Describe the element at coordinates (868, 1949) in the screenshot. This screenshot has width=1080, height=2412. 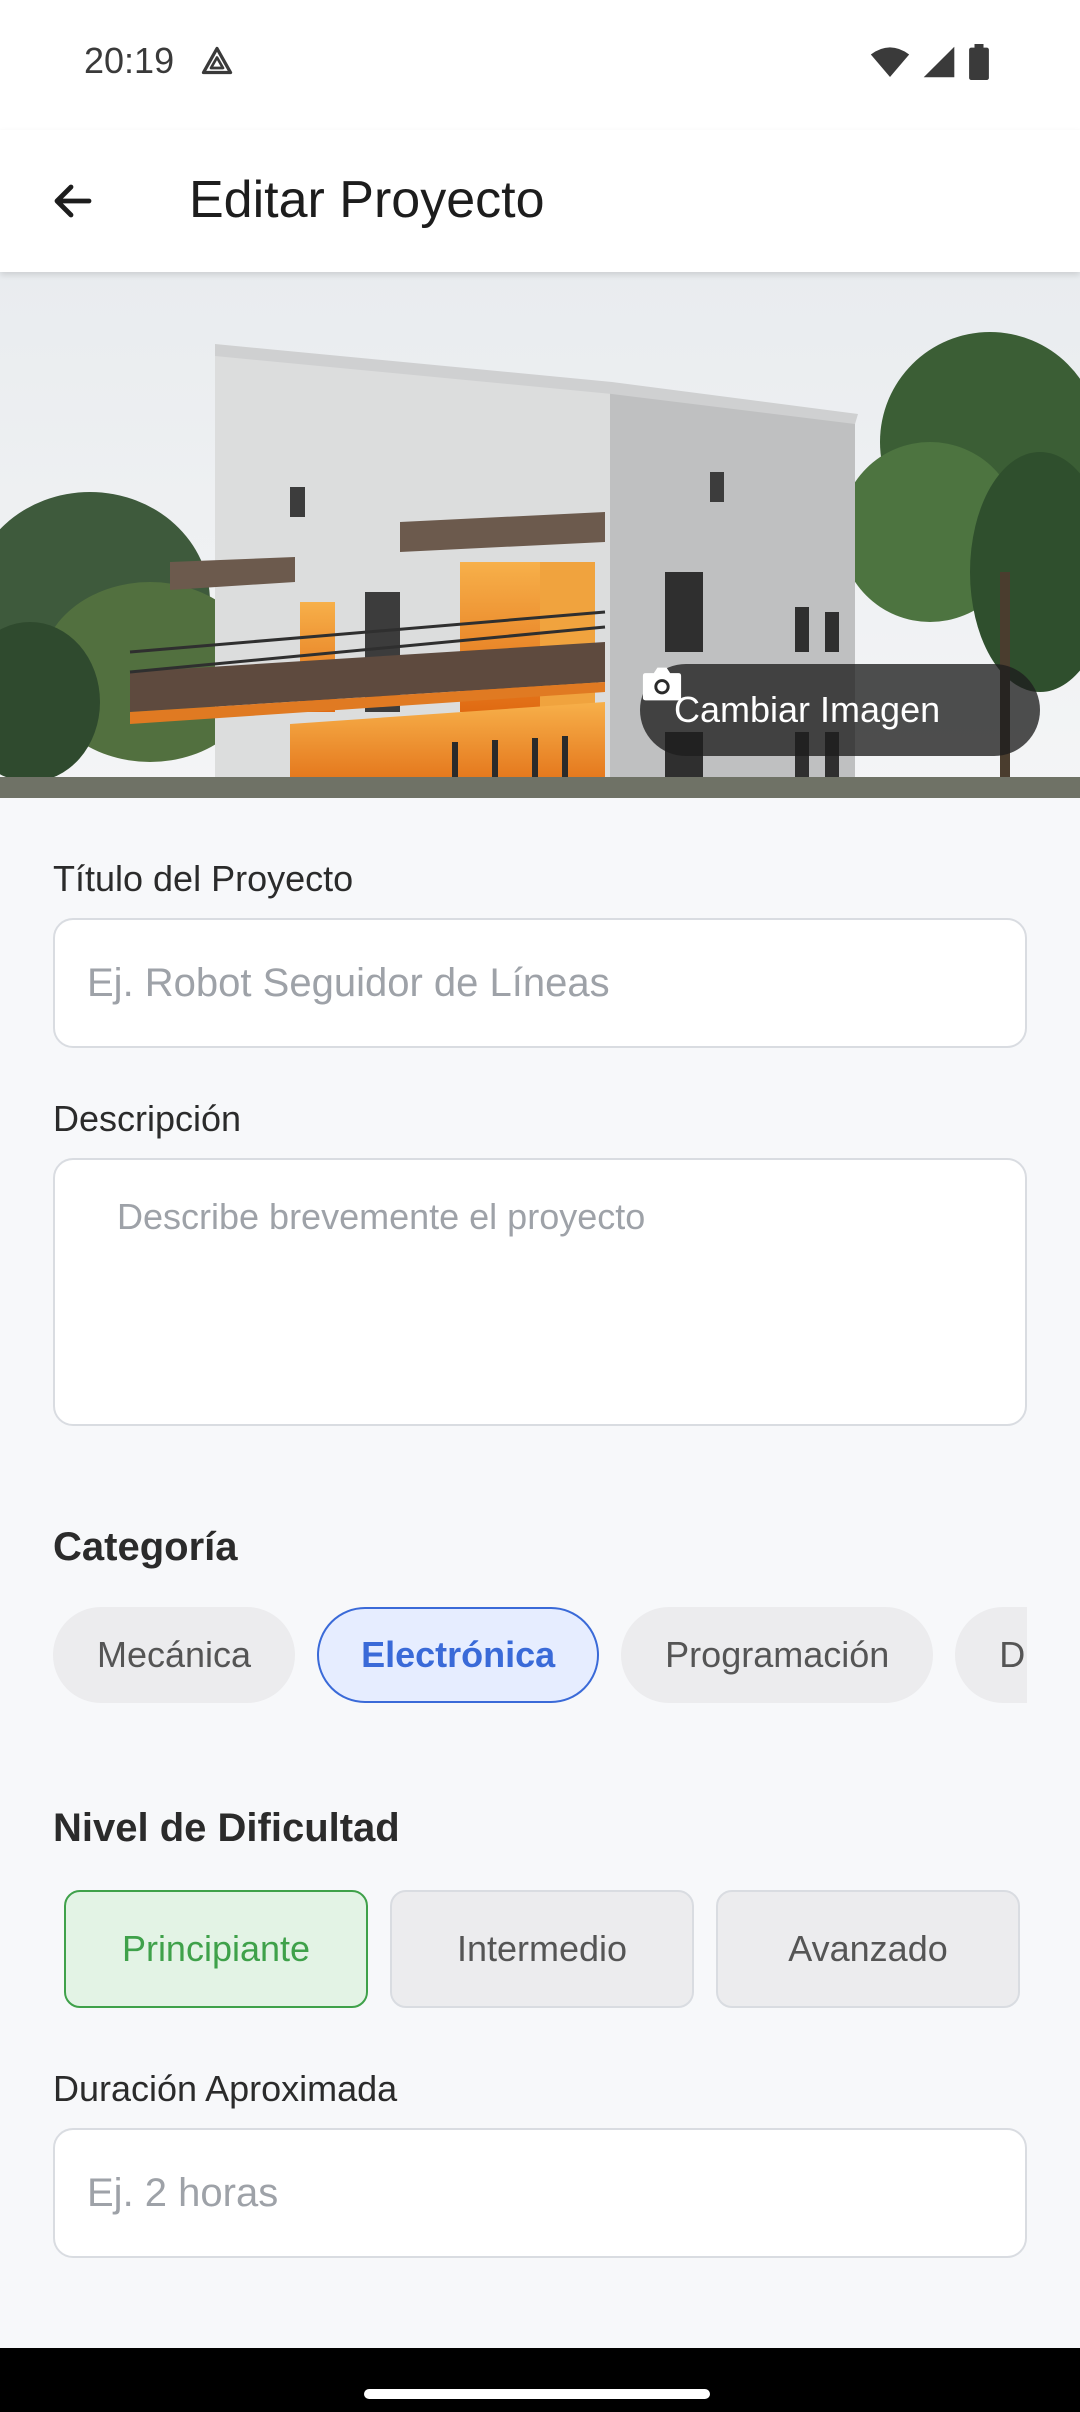
I see `difficulty-option: Avanzado` at that location.